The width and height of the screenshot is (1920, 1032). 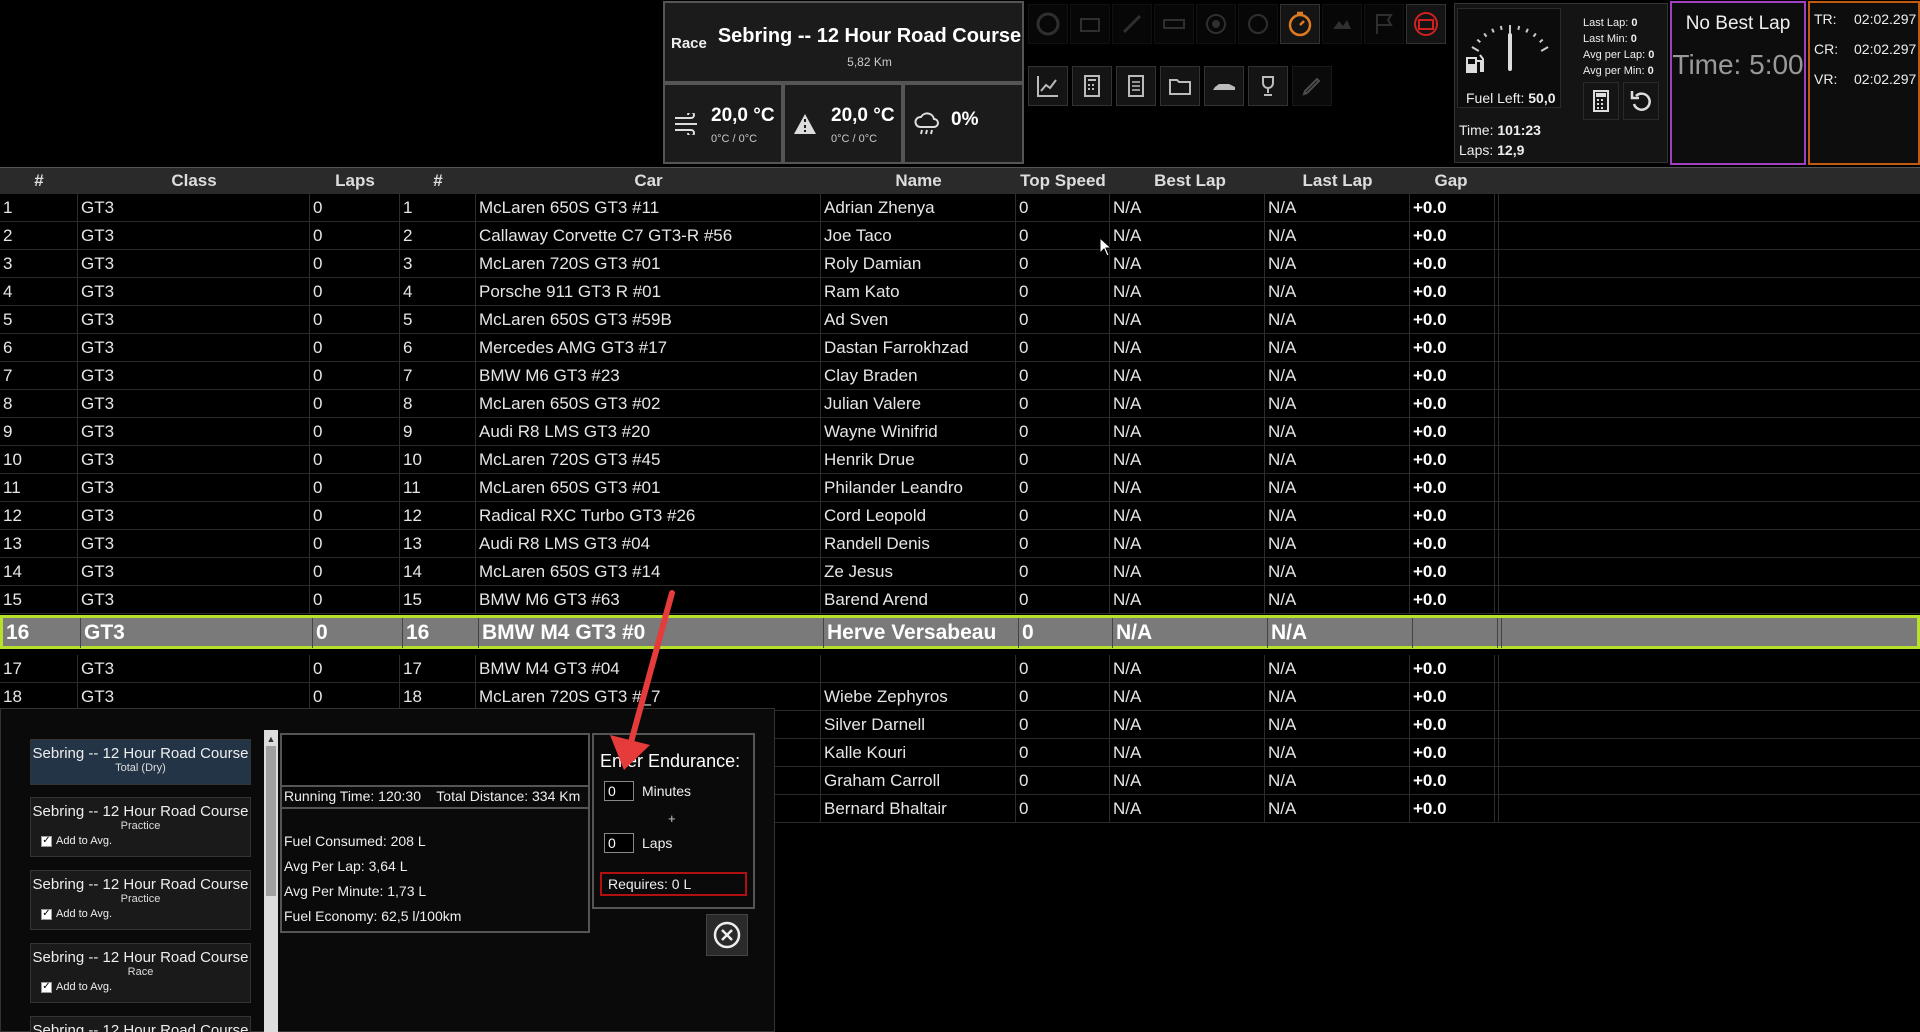 I want to click on gearbox-icon, so click(x=1174, y=24).